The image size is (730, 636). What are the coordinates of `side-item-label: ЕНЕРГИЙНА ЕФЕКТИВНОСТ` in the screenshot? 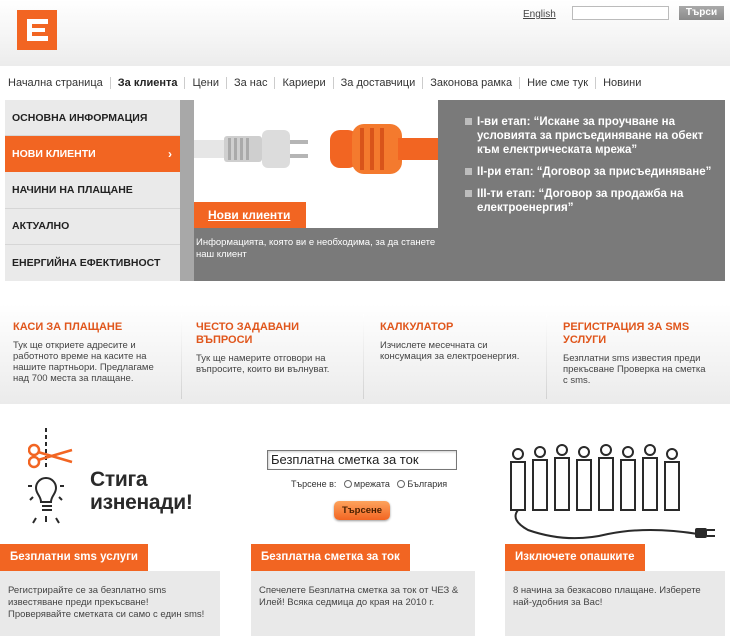 It's located at (86, 262).